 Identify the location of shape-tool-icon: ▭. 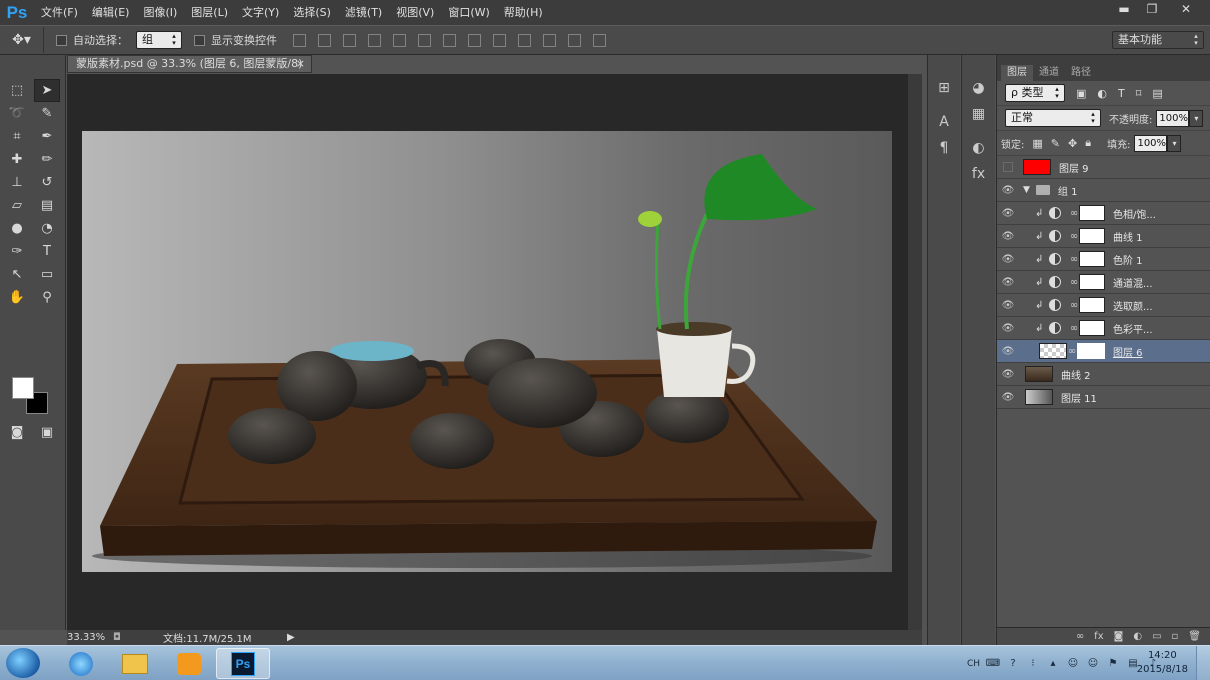
(47, 274).